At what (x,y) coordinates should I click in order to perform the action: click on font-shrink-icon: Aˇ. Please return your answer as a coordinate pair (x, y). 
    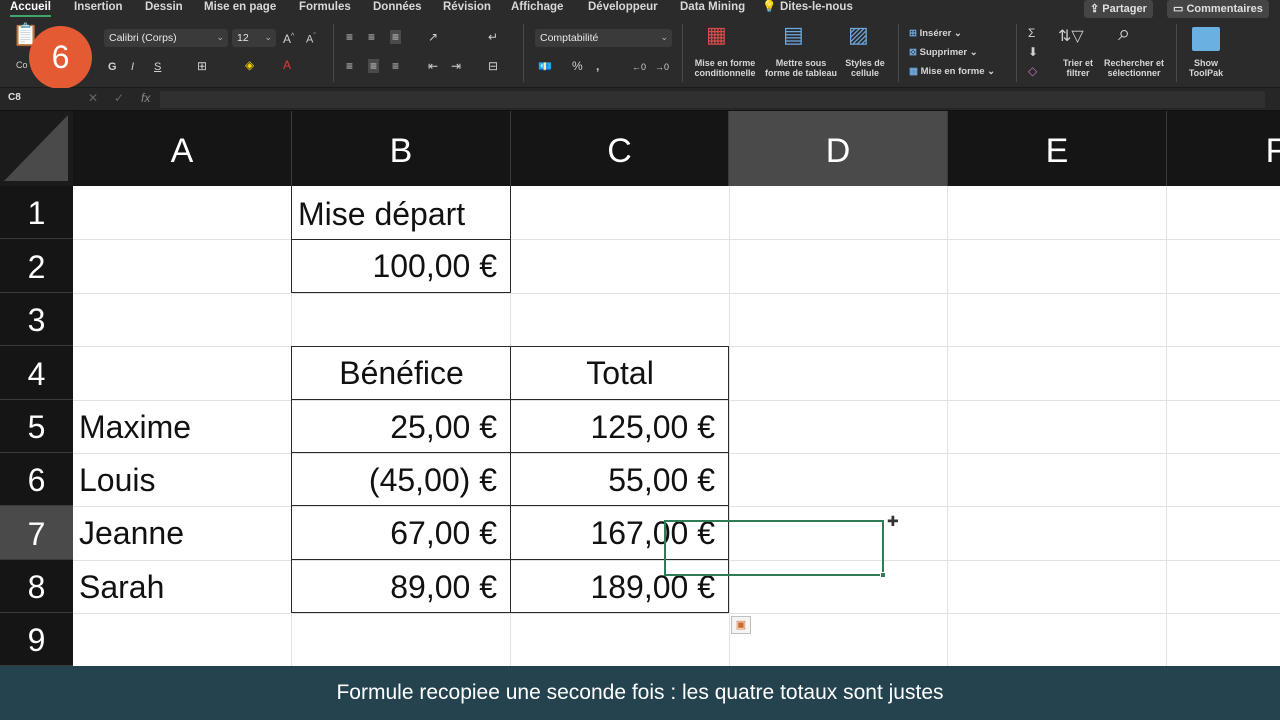
    Looking at the image, I should click on (311, 38).